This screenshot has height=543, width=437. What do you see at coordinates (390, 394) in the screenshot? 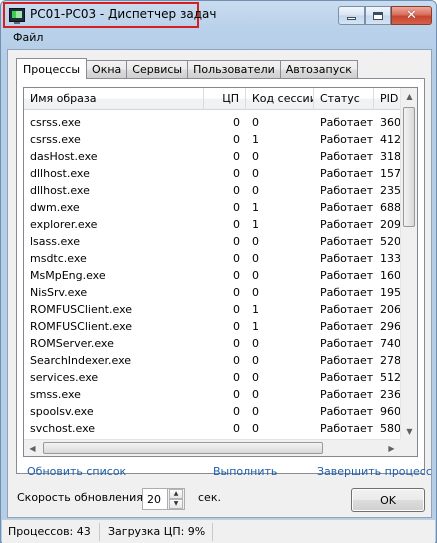
I see `cell-pid: 236` at bounding box center [390, 394].